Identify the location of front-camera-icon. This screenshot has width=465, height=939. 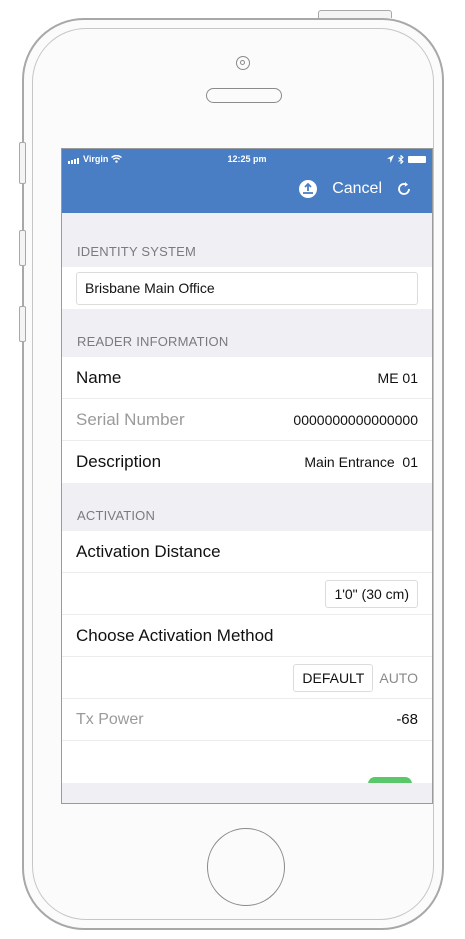
(243, 63).